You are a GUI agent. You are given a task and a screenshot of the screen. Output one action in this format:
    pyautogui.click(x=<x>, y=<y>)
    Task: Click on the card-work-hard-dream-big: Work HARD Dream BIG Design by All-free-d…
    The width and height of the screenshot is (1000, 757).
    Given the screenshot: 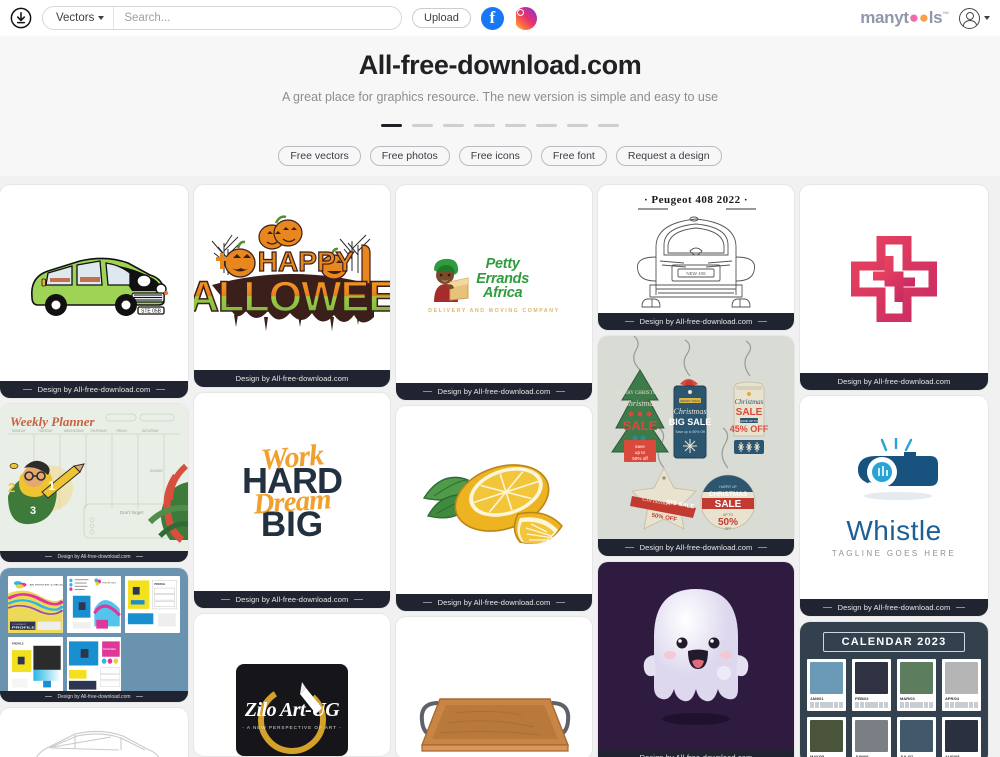 What is the action you would take?
    pyautogui.click(x=292, y=501)
    